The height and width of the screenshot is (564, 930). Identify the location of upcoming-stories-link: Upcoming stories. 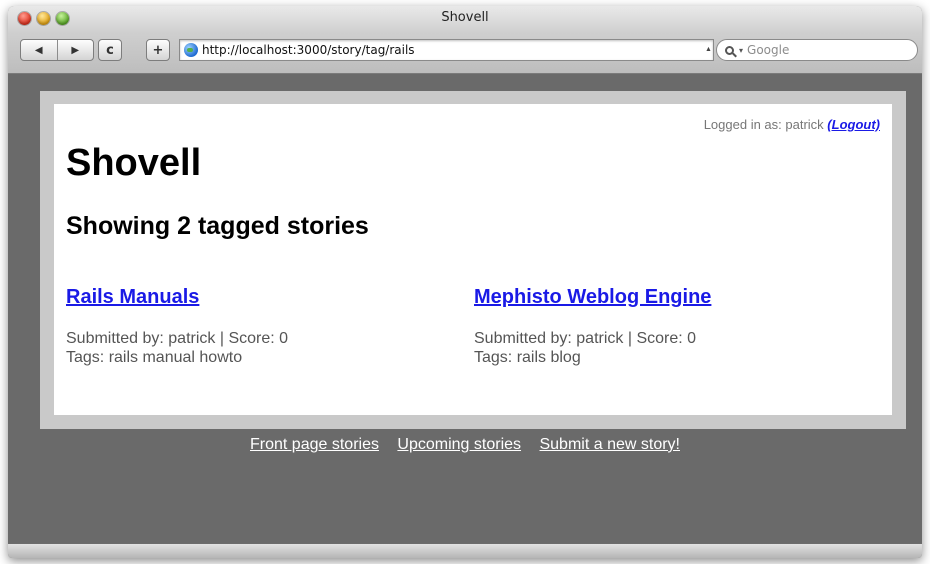
(459, 444).